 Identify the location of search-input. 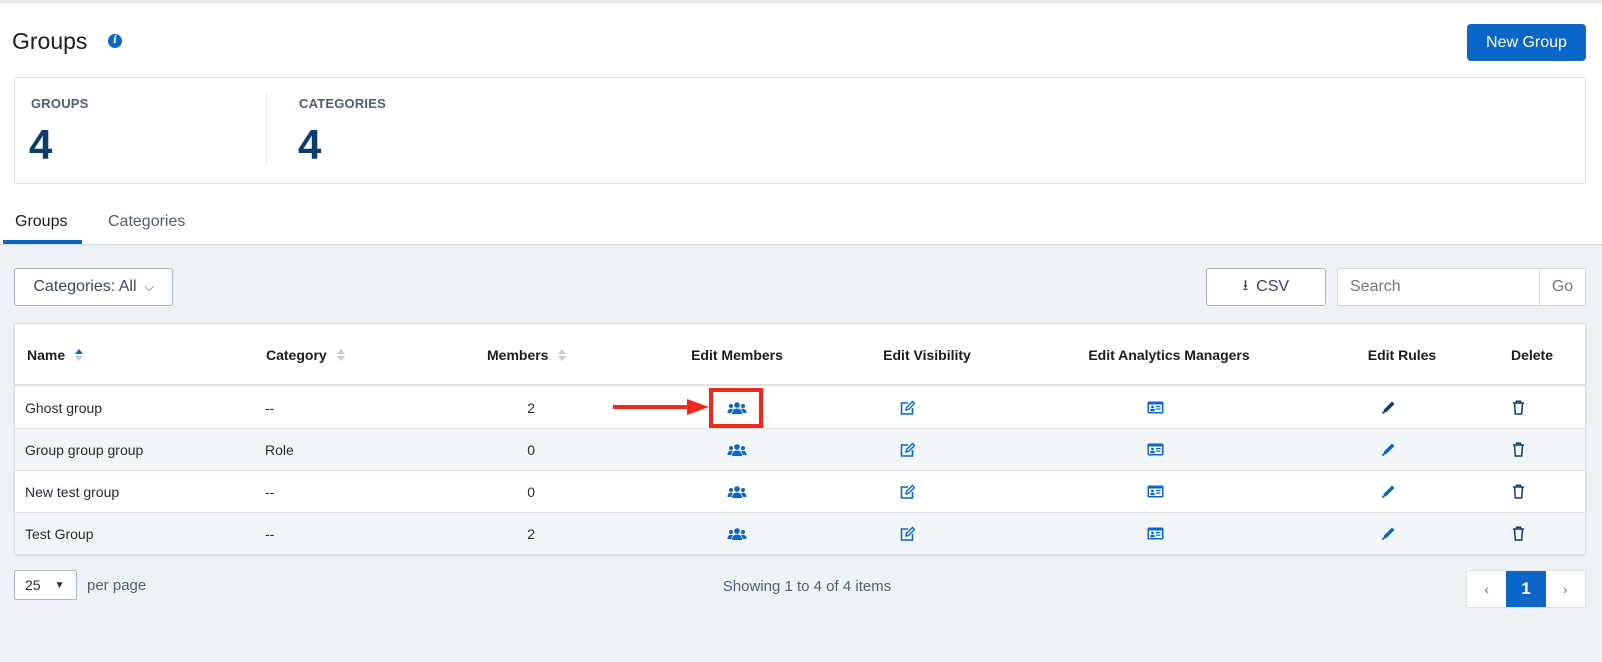
(1438, 287).